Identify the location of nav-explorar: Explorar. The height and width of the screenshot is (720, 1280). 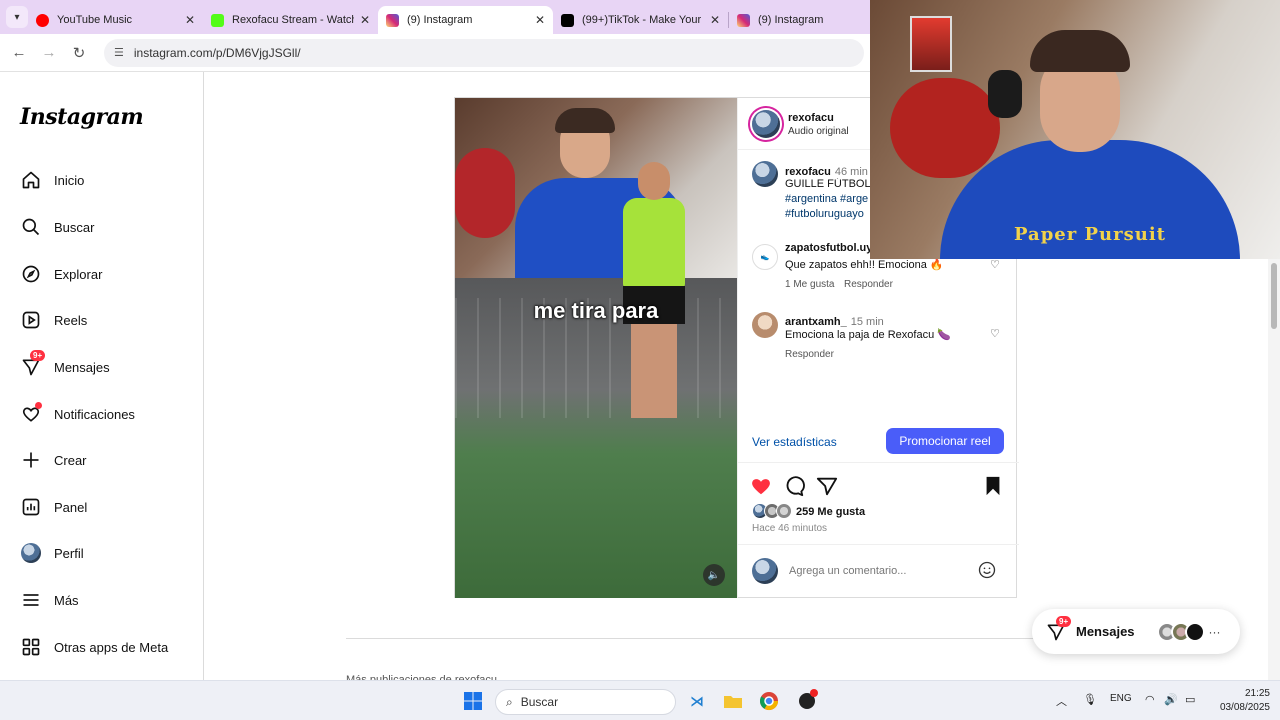
(61, 274).